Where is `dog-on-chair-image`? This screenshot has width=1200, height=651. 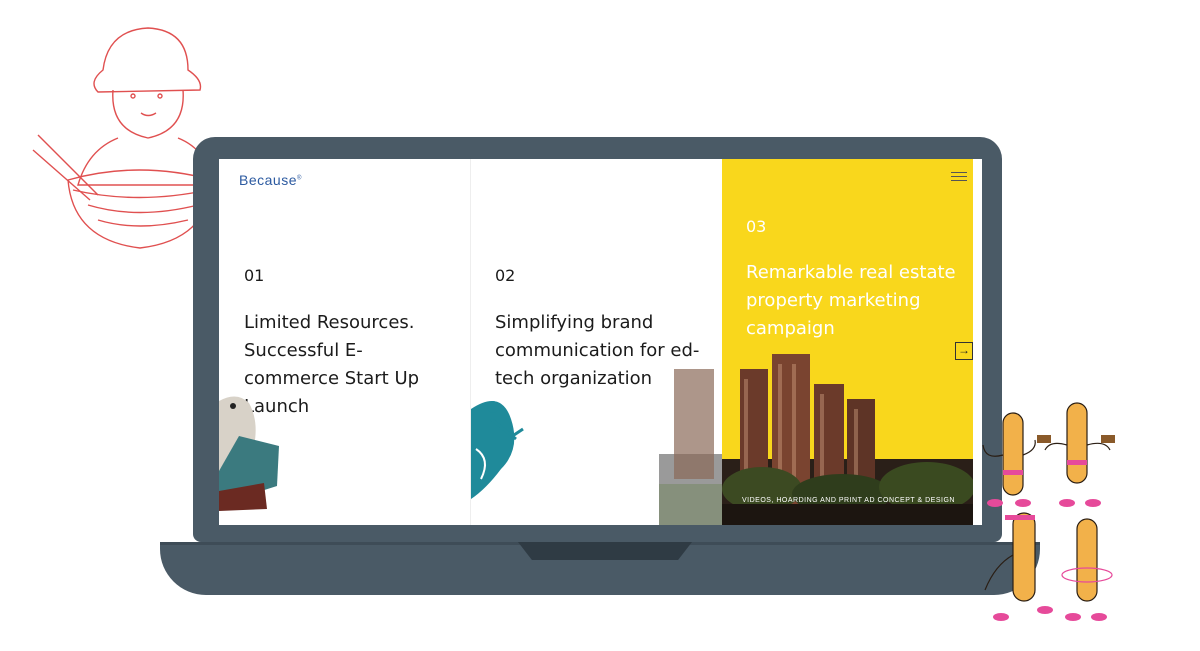 dog-on-chair-image is located at coordinates (249, 453).